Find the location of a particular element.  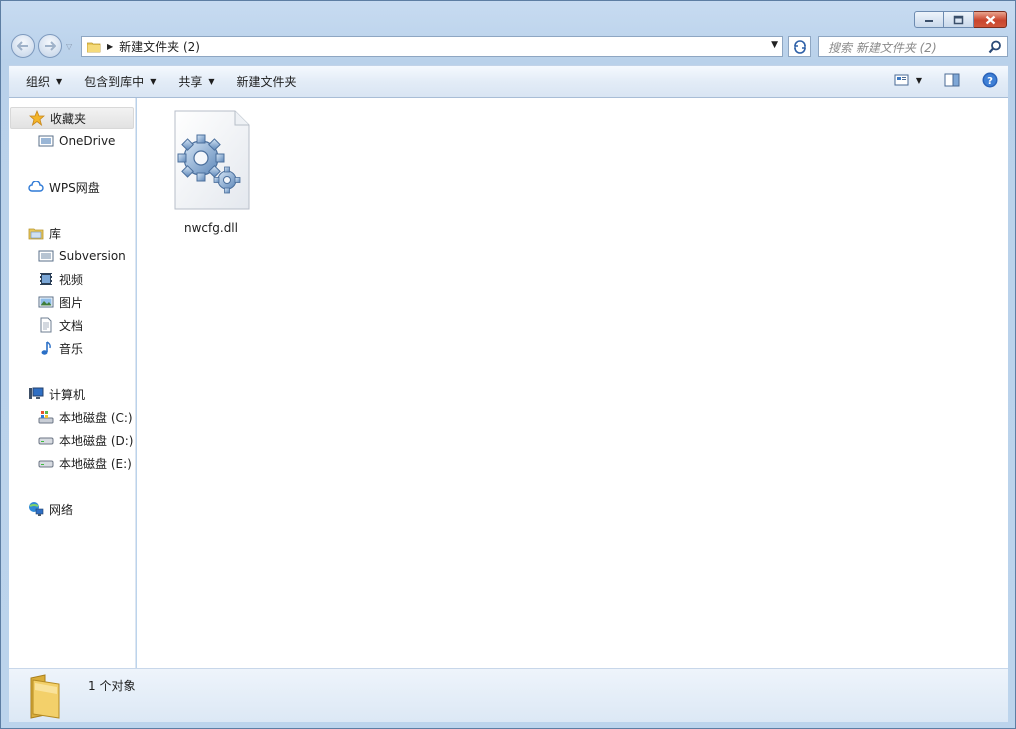

picture-icon is located at coordinates (46, 302).